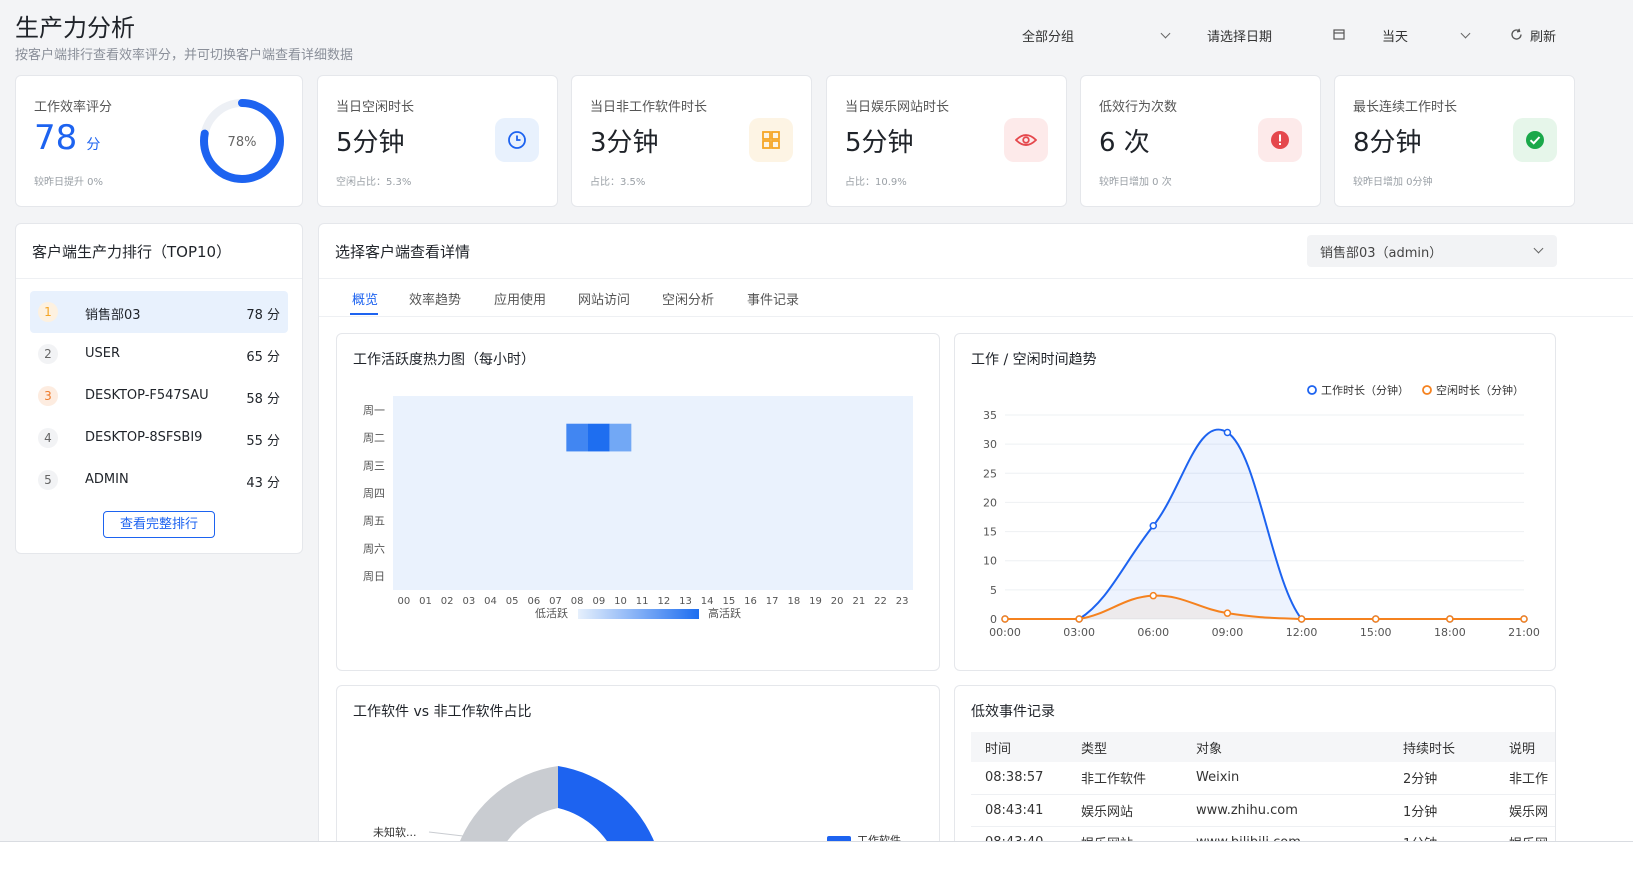 The width and height of the screenshot is (1633, 878). Describe the element at coordinates (638, 614) in the screenshot. I see `heatmap-legend-gradient` at that location.